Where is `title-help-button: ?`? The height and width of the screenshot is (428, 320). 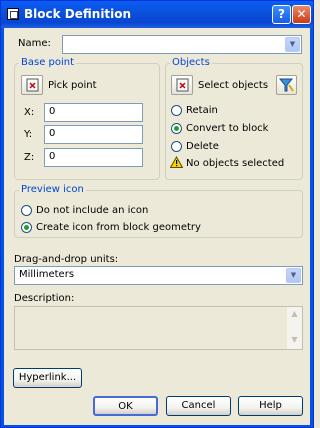
title-help-button: ? is located at coordinates (281, 14).